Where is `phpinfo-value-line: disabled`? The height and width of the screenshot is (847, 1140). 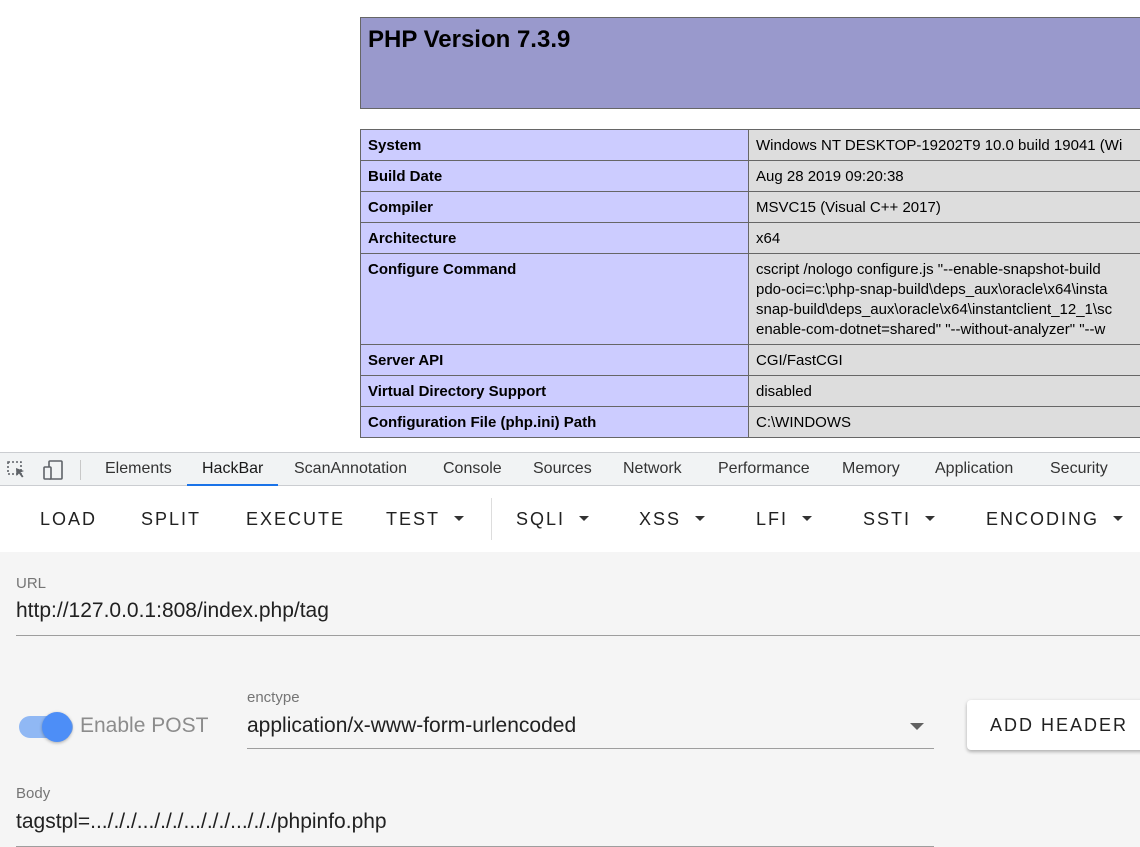
phpinfo-value-line: disabled is located at coordinates (784, 391).